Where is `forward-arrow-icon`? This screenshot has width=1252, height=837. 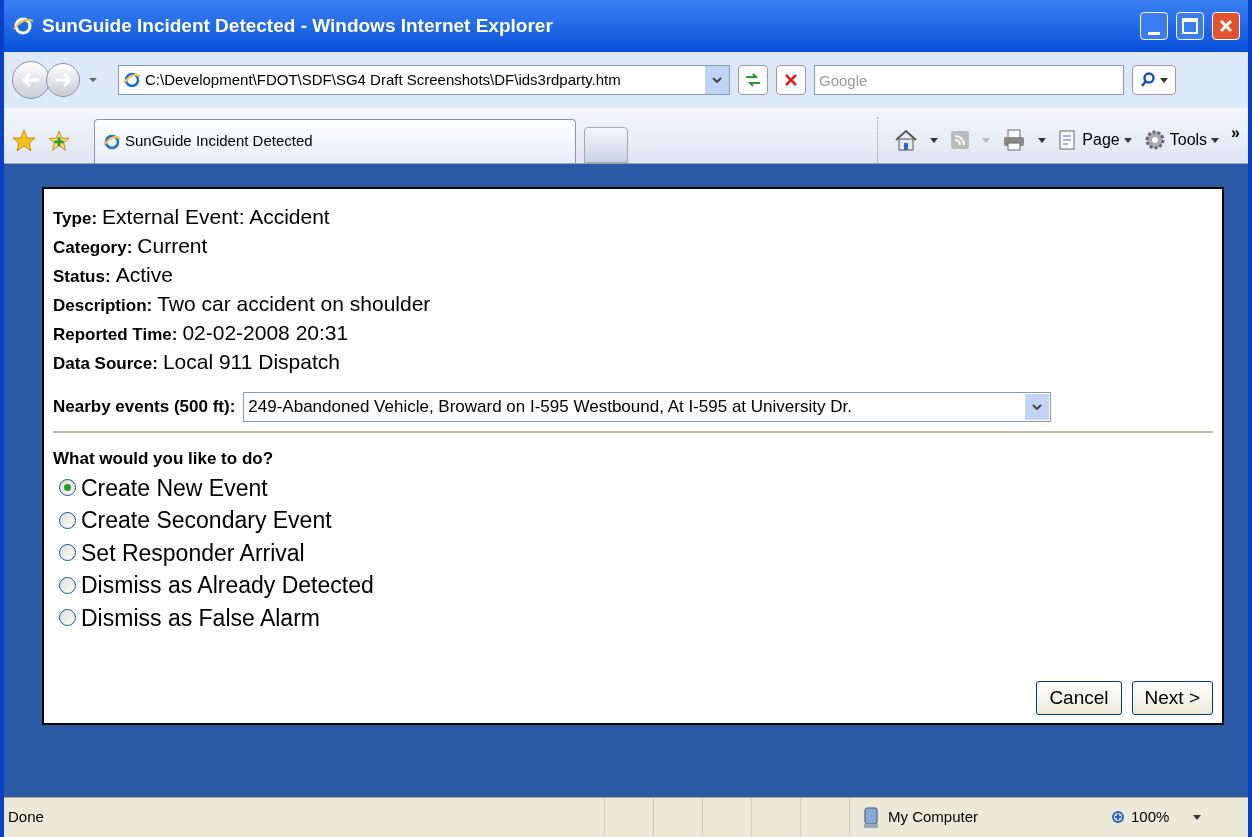 forward-arrow-icon is located at coordinates (63, 80).